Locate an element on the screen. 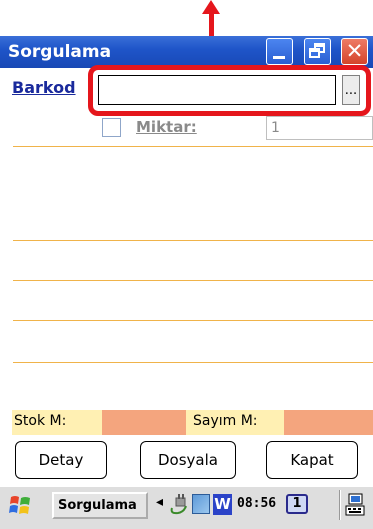 Image resolution: width=373 pixels, height=529 pixels. miktar-checkbox is located at coordinates (111, 127).